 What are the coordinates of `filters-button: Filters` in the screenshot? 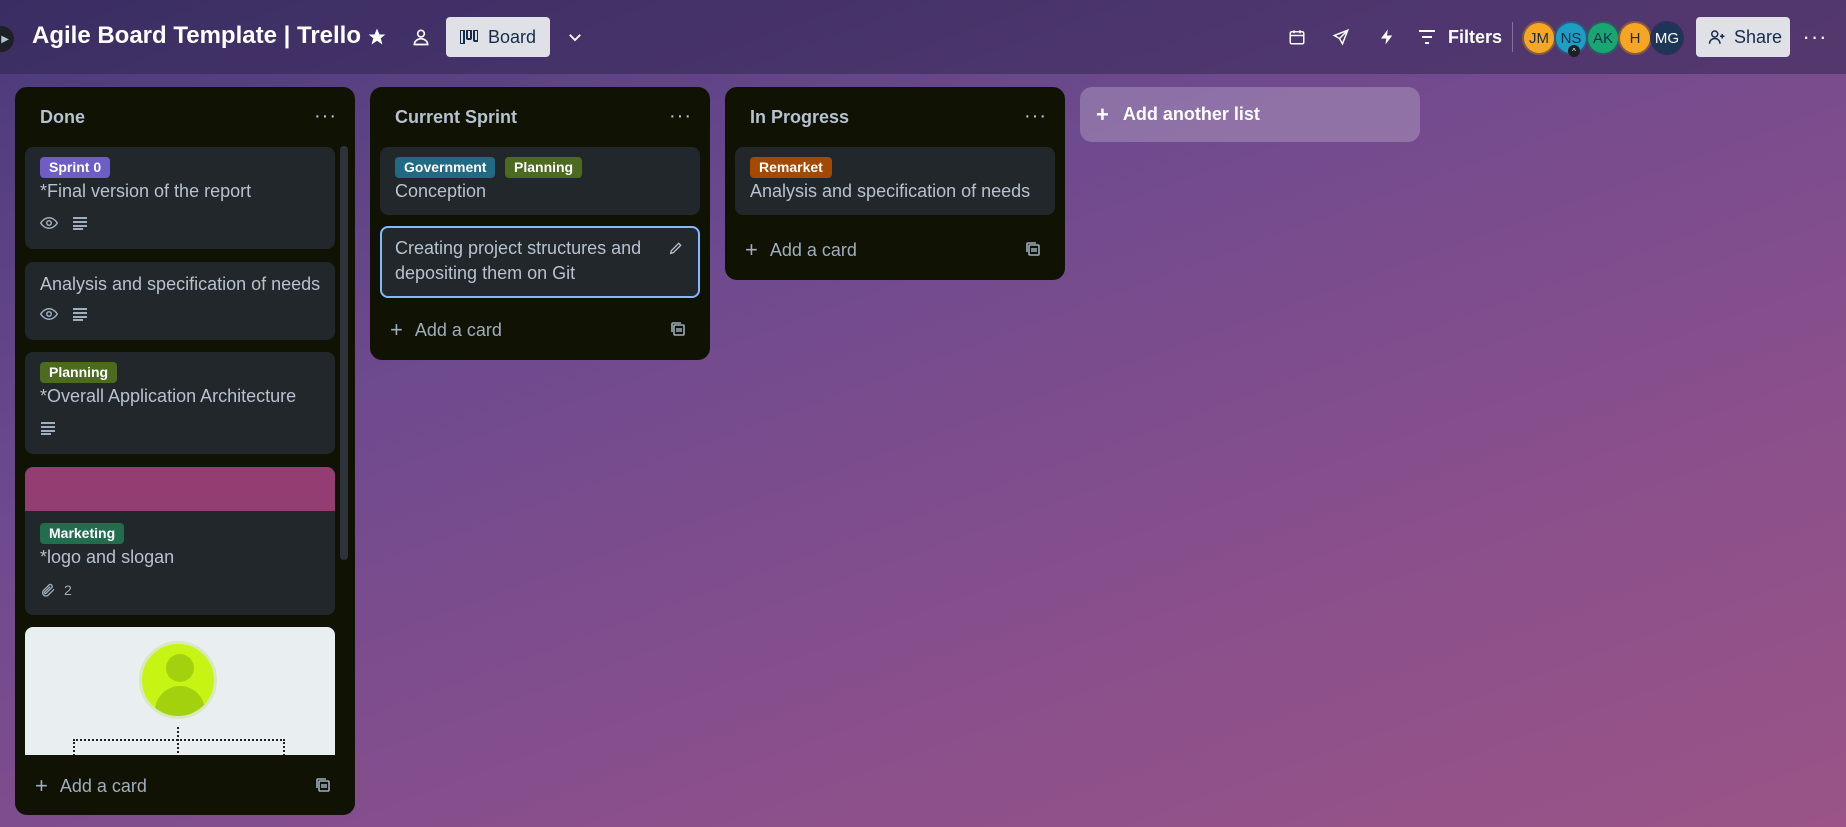 It's located at (1460, 37).